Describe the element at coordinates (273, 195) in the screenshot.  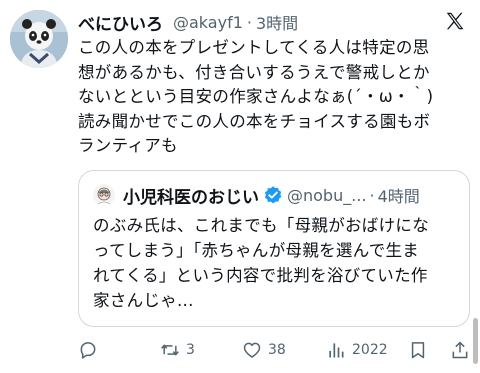
I see `verified-badge-icon` at that location.